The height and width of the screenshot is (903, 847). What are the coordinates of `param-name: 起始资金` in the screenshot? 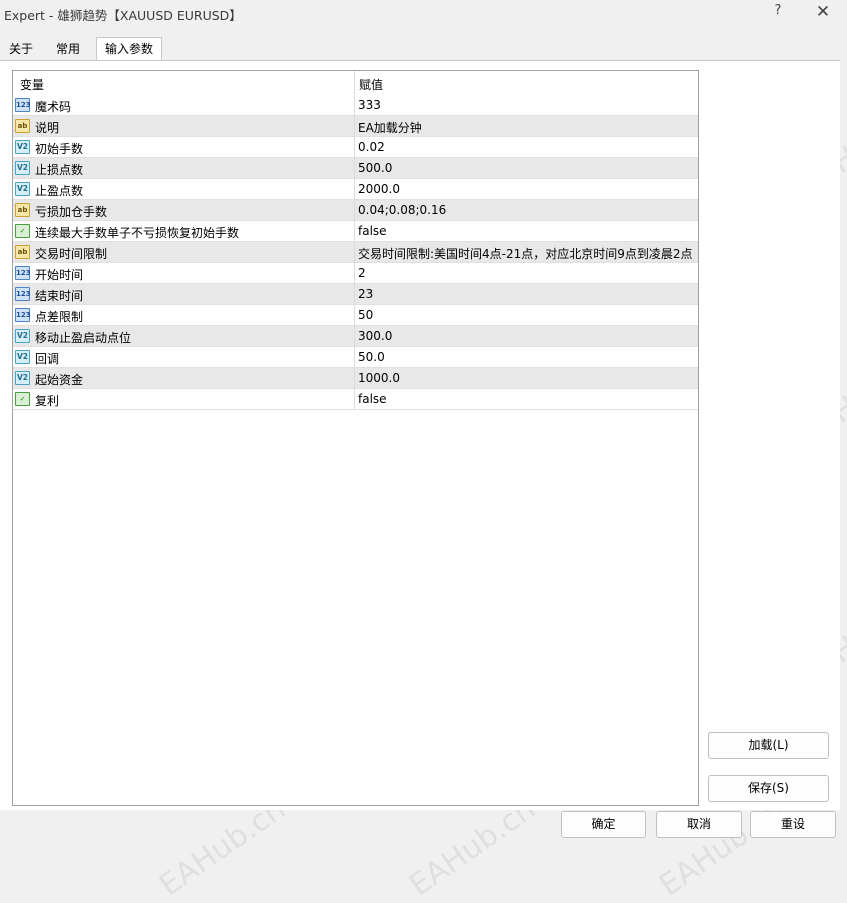 It's located at (59, 380).